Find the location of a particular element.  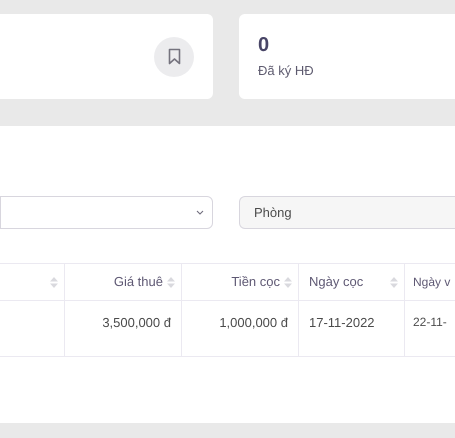

column-header: Giá thuê is located at coordinates (138, 282).